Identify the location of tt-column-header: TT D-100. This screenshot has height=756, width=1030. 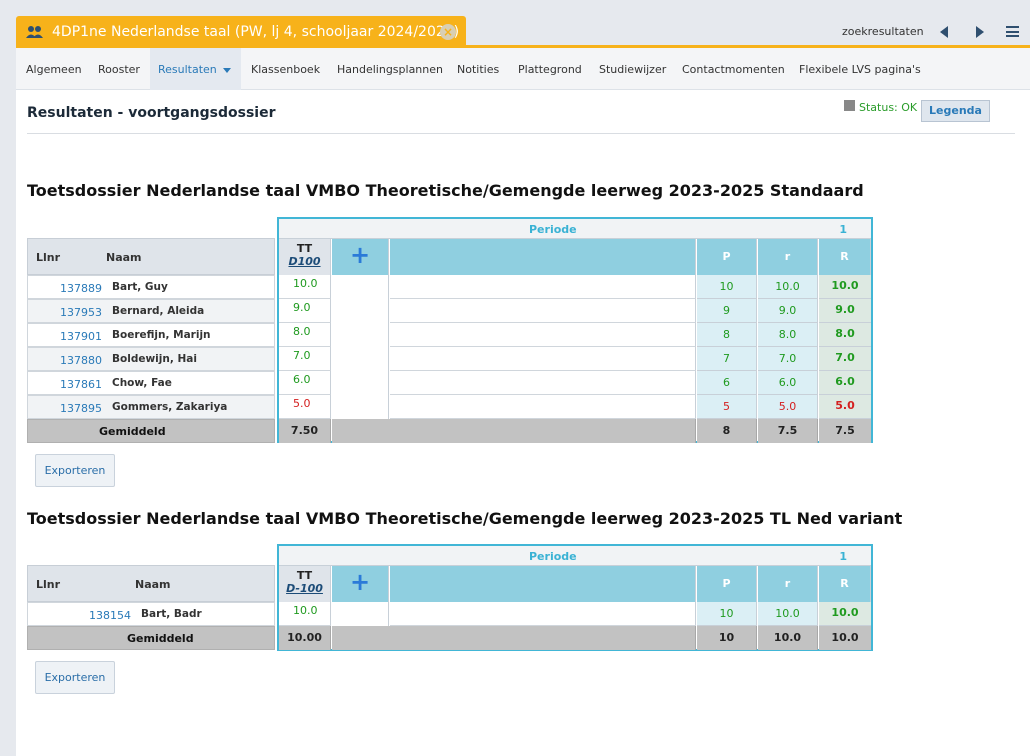
(305, 584).